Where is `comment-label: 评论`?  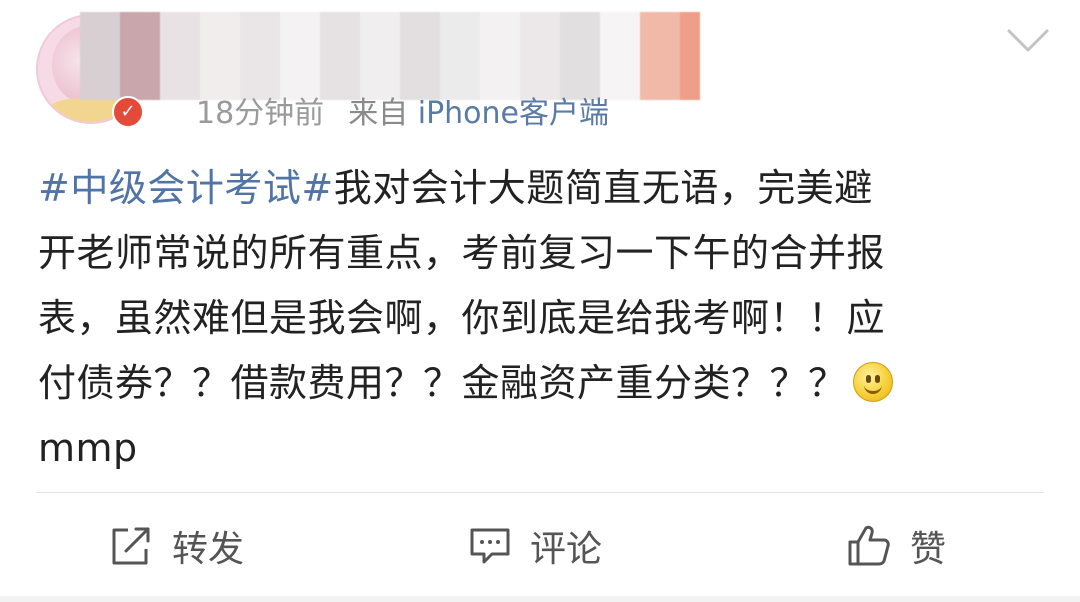
comment-label: 评论 is located at coordinates (566, 549).